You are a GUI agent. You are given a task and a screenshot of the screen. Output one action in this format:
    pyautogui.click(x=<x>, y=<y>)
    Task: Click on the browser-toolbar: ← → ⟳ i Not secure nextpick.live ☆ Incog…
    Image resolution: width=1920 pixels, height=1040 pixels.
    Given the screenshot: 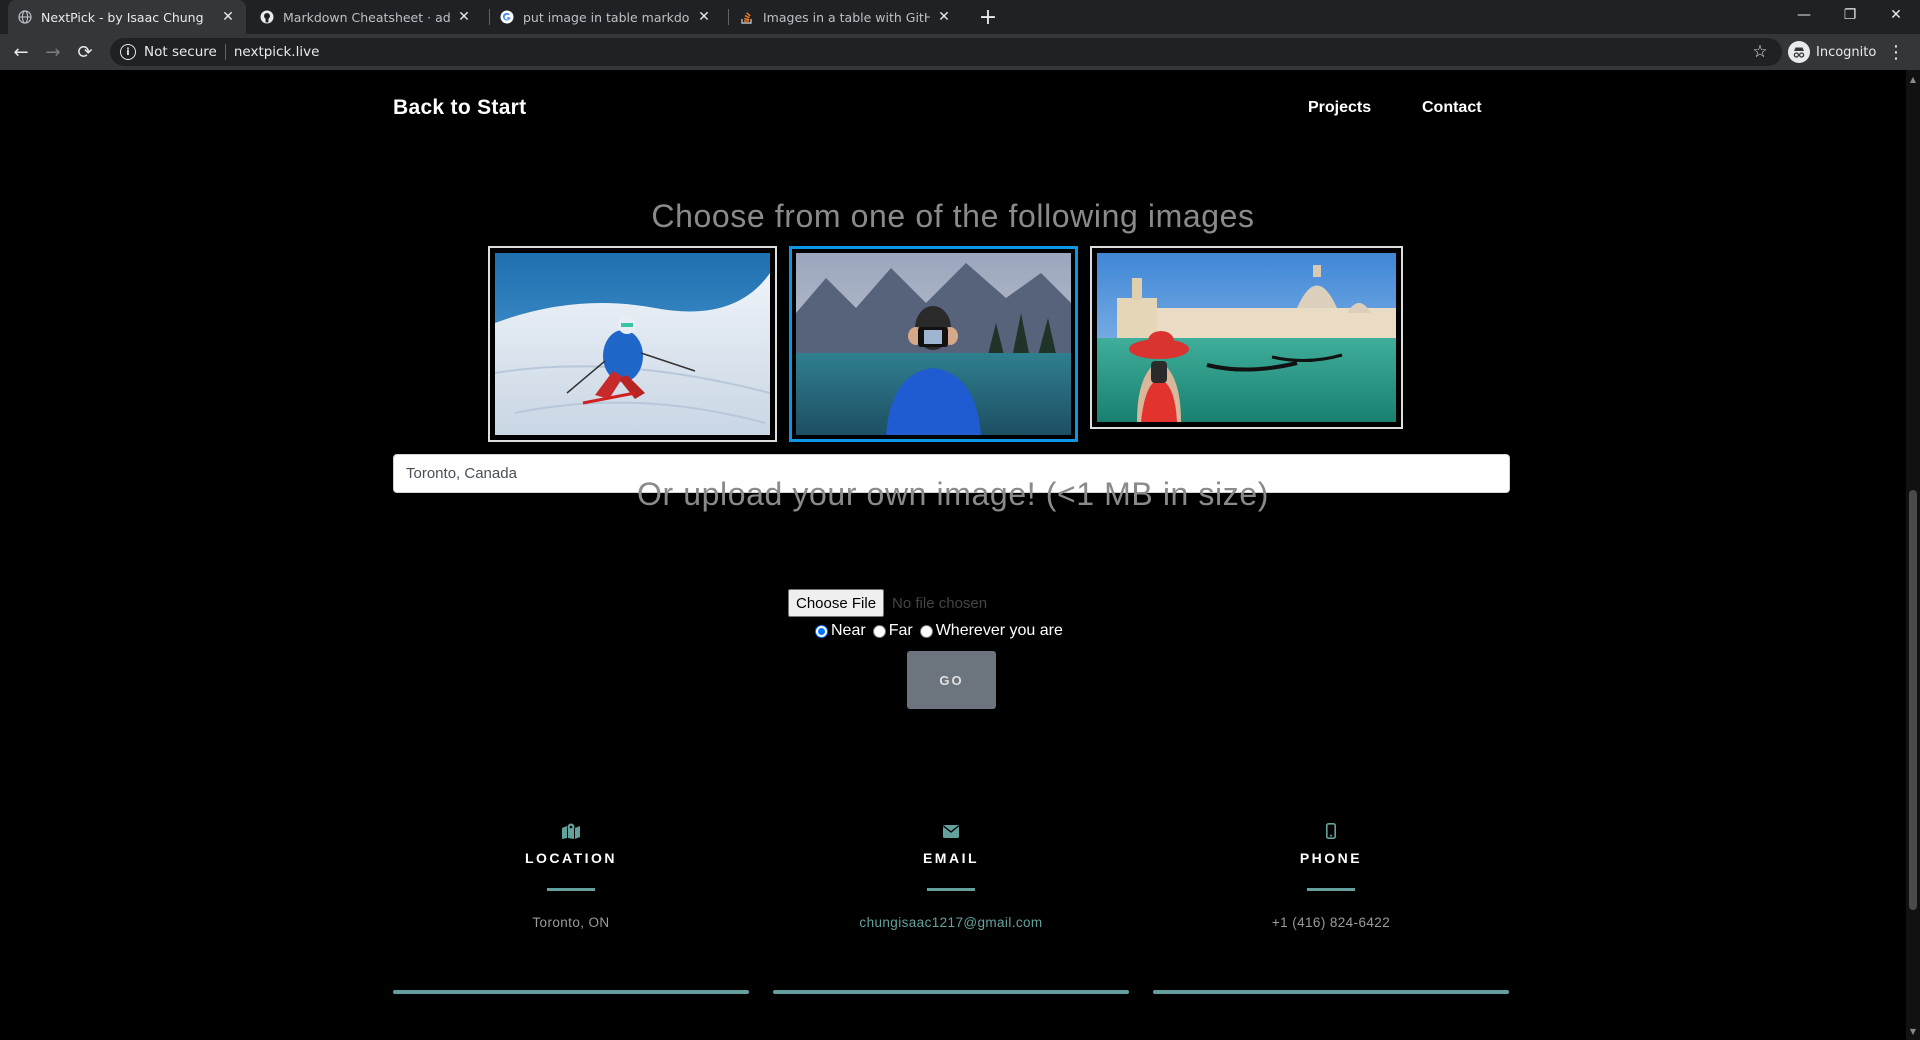 What is the action you would take?
    pyautogui.click(x=960, y=52)
    